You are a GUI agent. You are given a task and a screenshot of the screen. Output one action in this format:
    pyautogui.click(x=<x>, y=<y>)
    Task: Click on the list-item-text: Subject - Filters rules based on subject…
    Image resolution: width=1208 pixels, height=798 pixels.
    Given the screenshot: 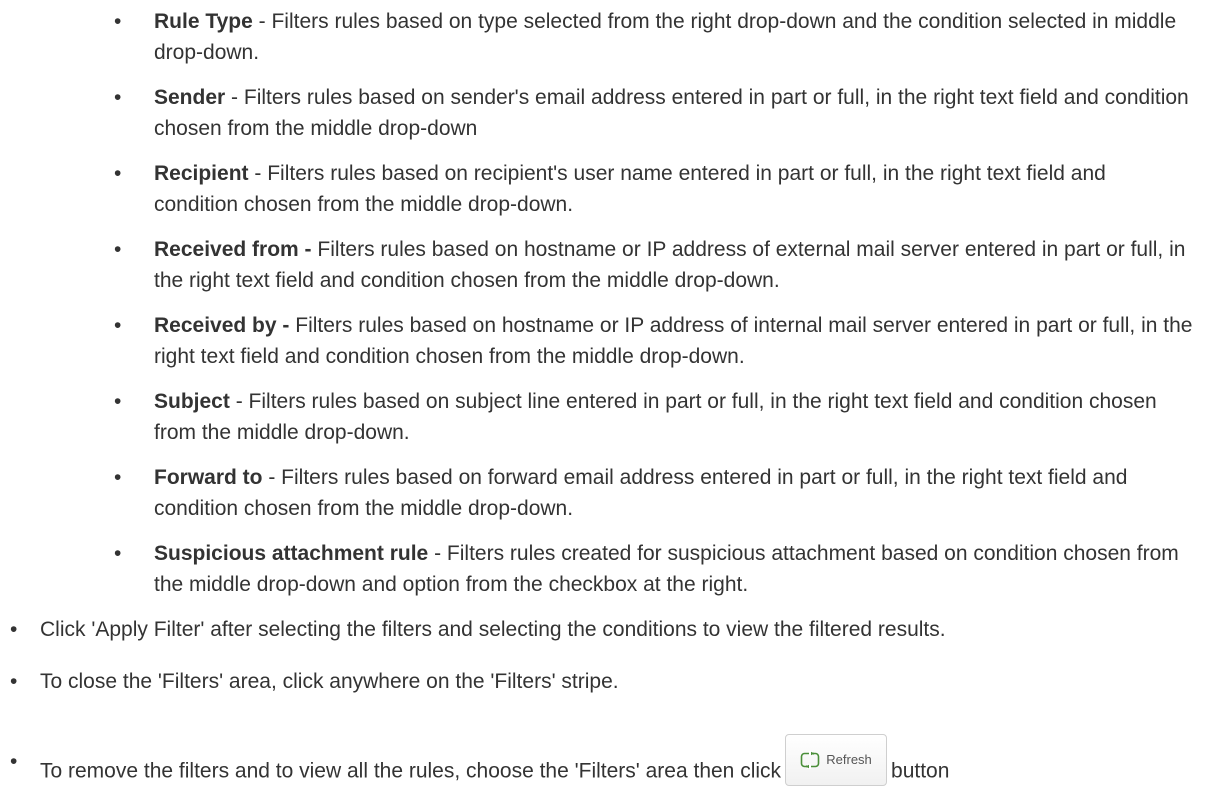 What is the action you would take?
    pyautogui.click(x=655, y=417)
    